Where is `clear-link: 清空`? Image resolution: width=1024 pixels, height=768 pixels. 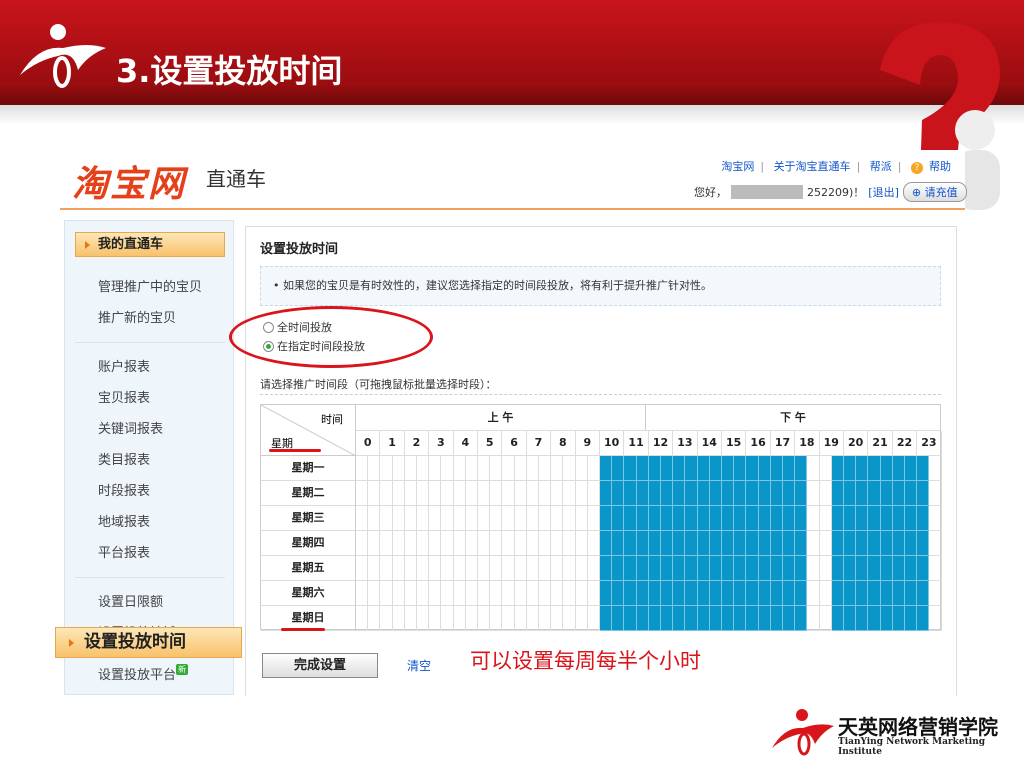
clear-link: 清空 is located at coordinates (419, 665).